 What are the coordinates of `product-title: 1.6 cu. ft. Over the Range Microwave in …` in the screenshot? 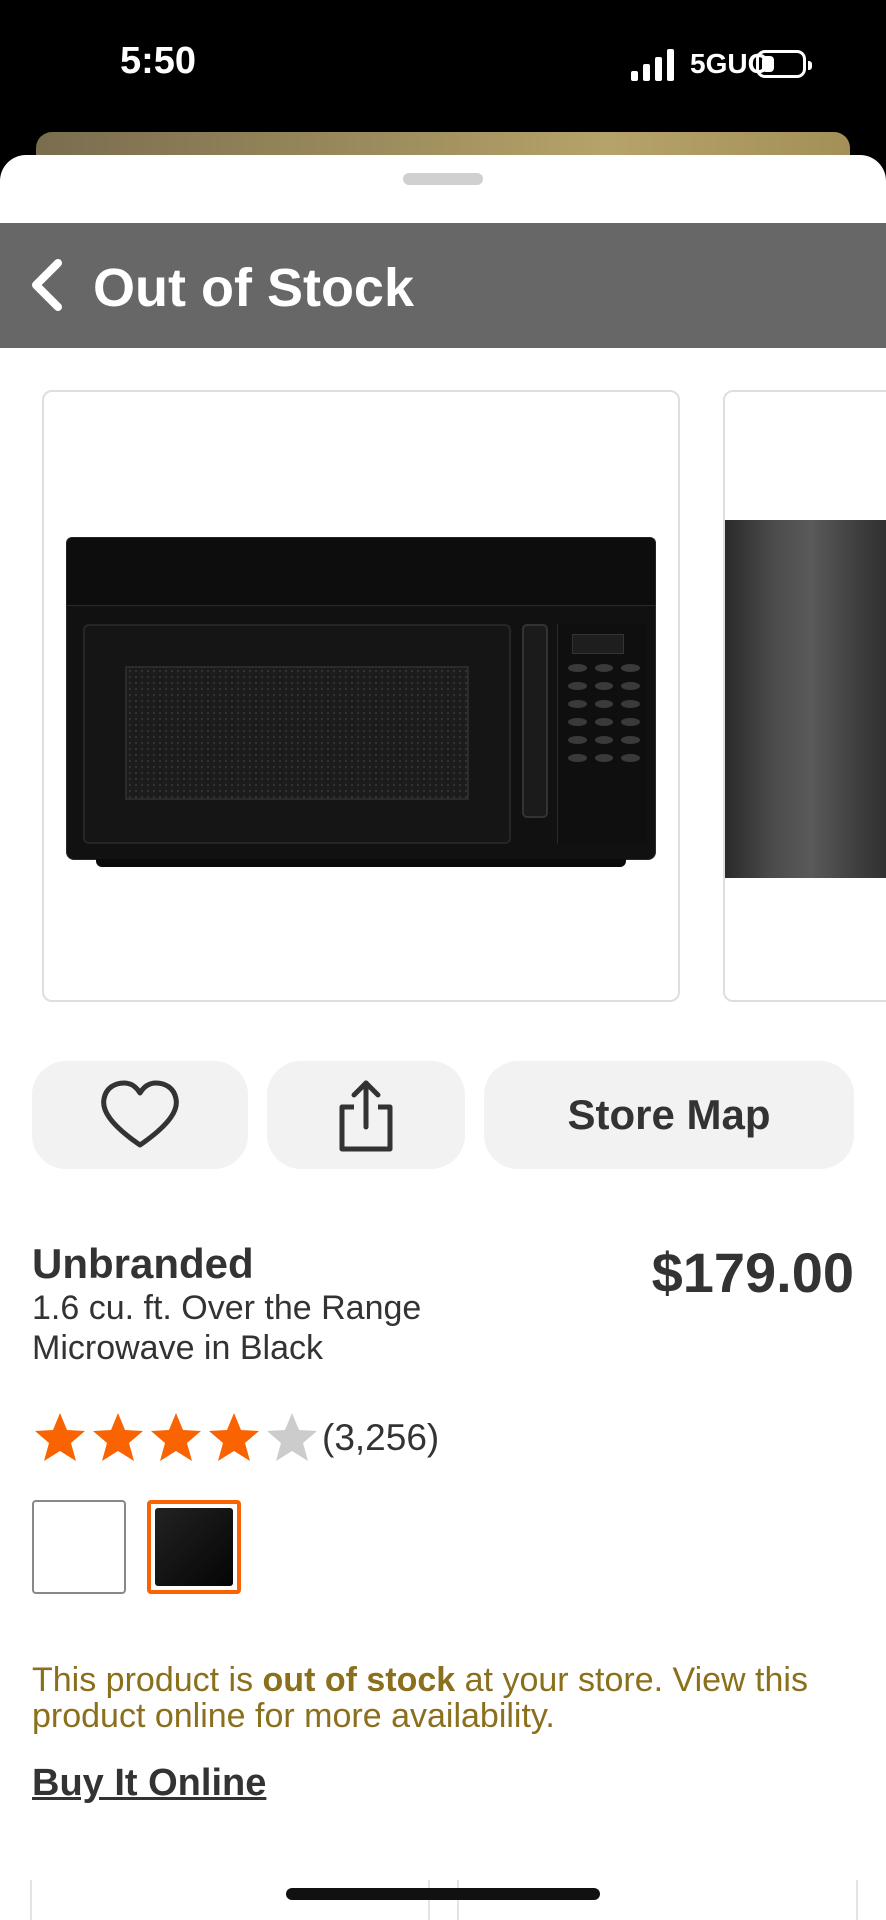 It's located at (227, 1328).